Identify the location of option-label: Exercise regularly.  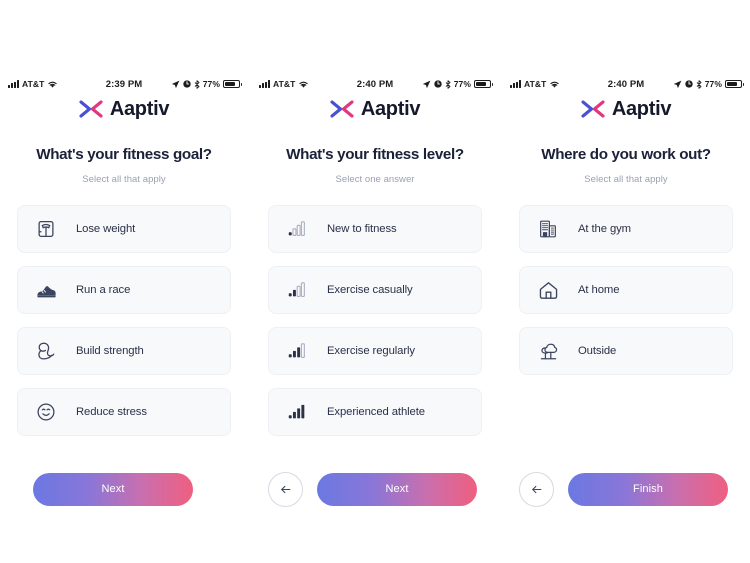
(371, 351).